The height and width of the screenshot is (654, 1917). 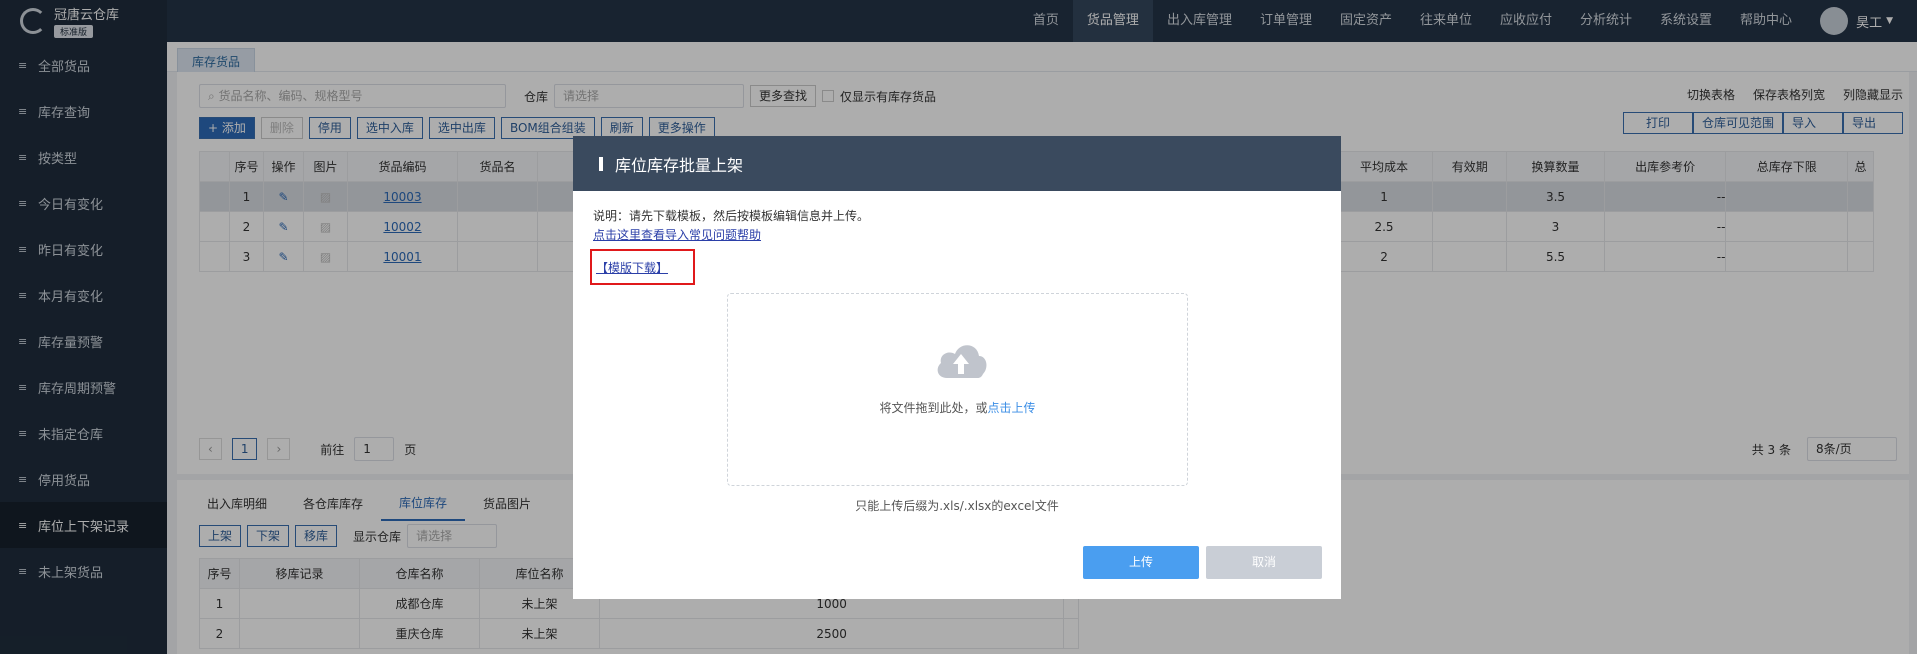 I want to click on dialog-title: 库位库存批量上架, so click(x=679, y=165).